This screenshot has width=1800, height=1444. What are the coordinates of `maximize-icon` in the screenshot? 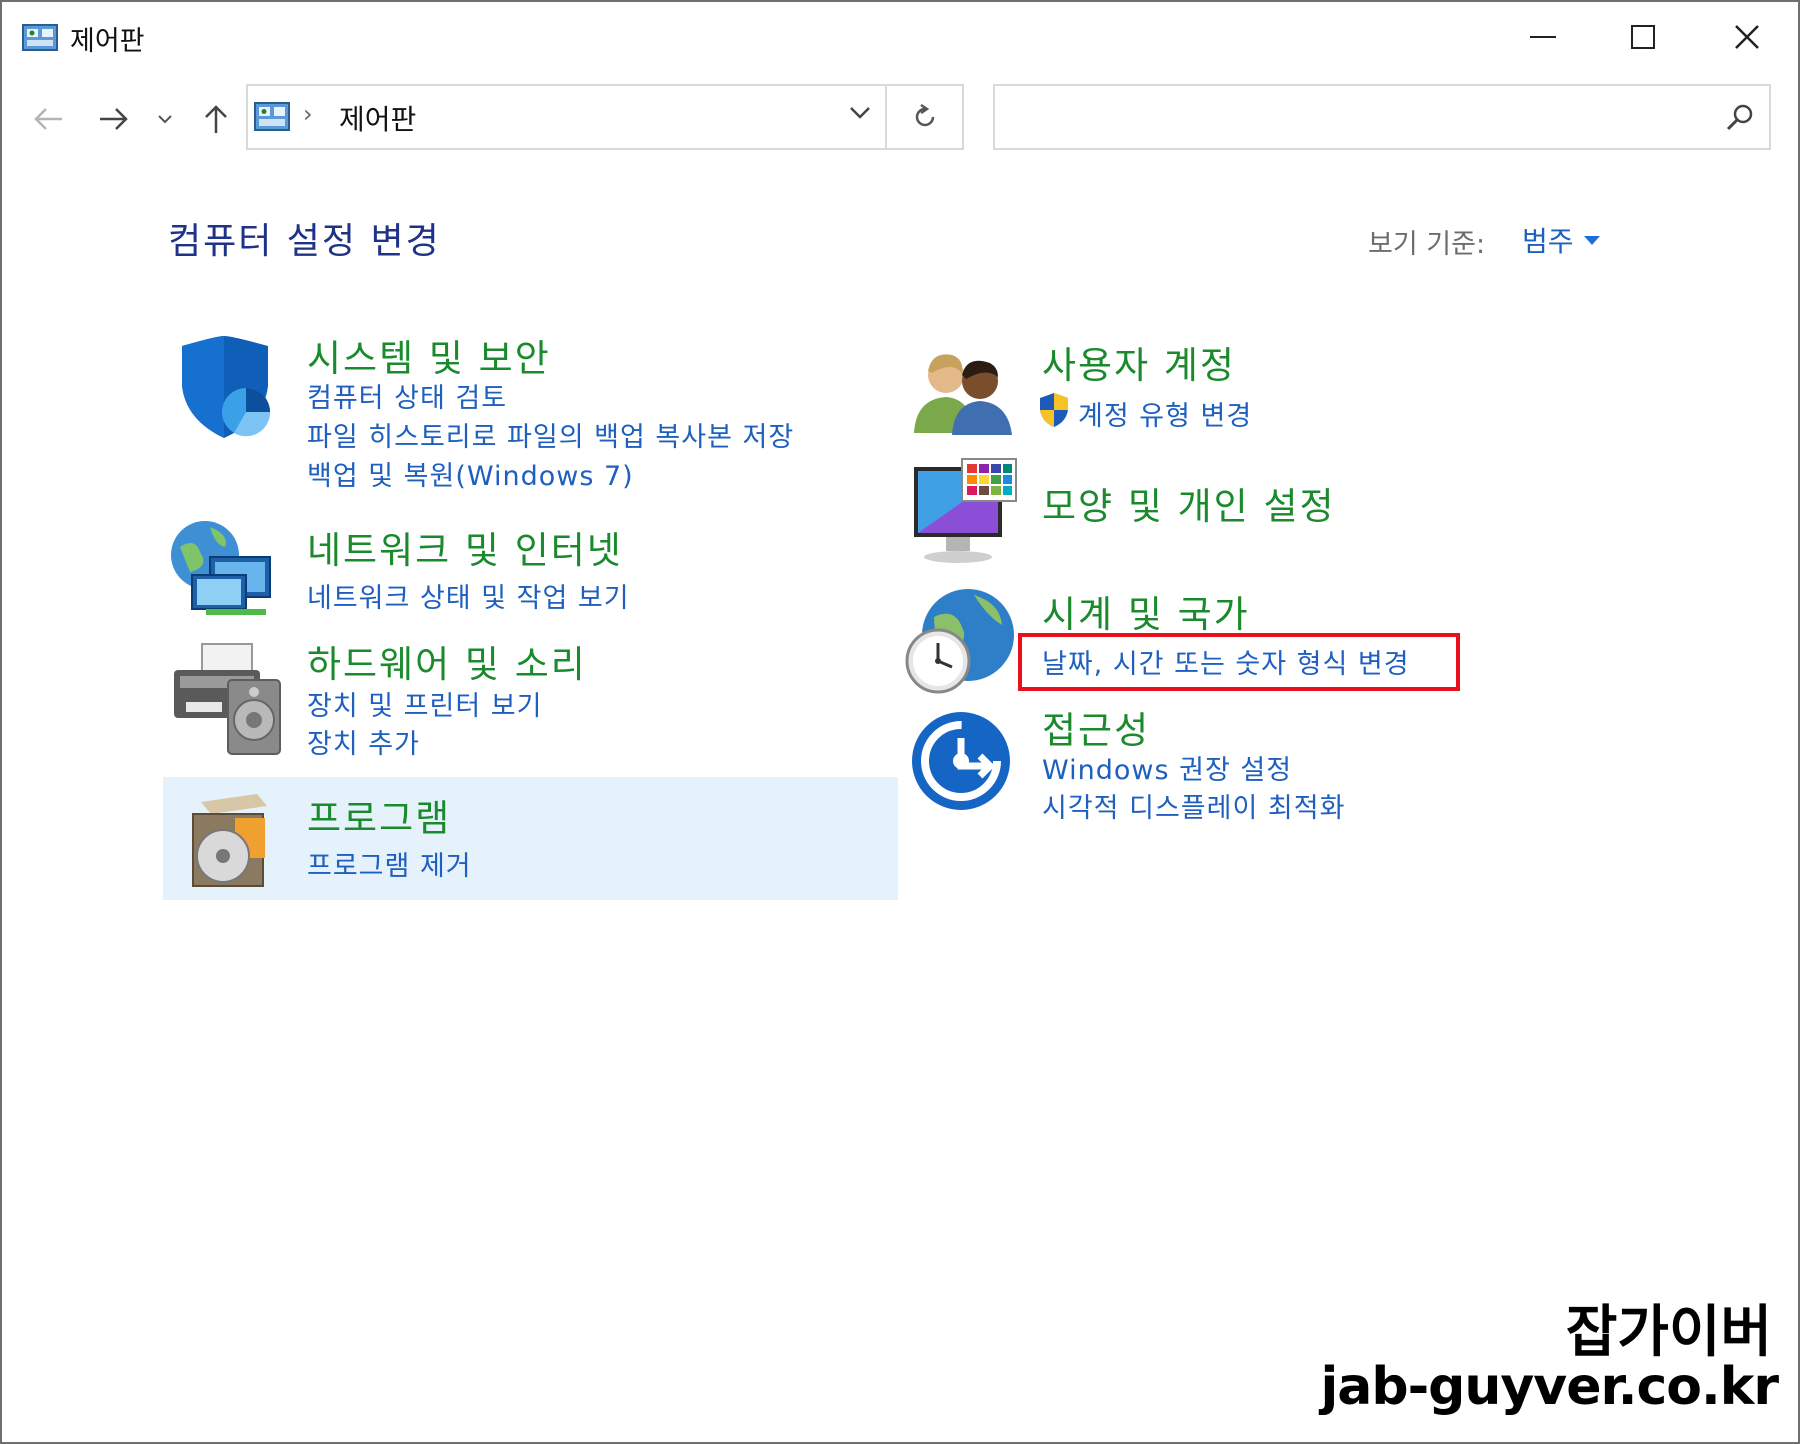 It's located at (1643, 37).